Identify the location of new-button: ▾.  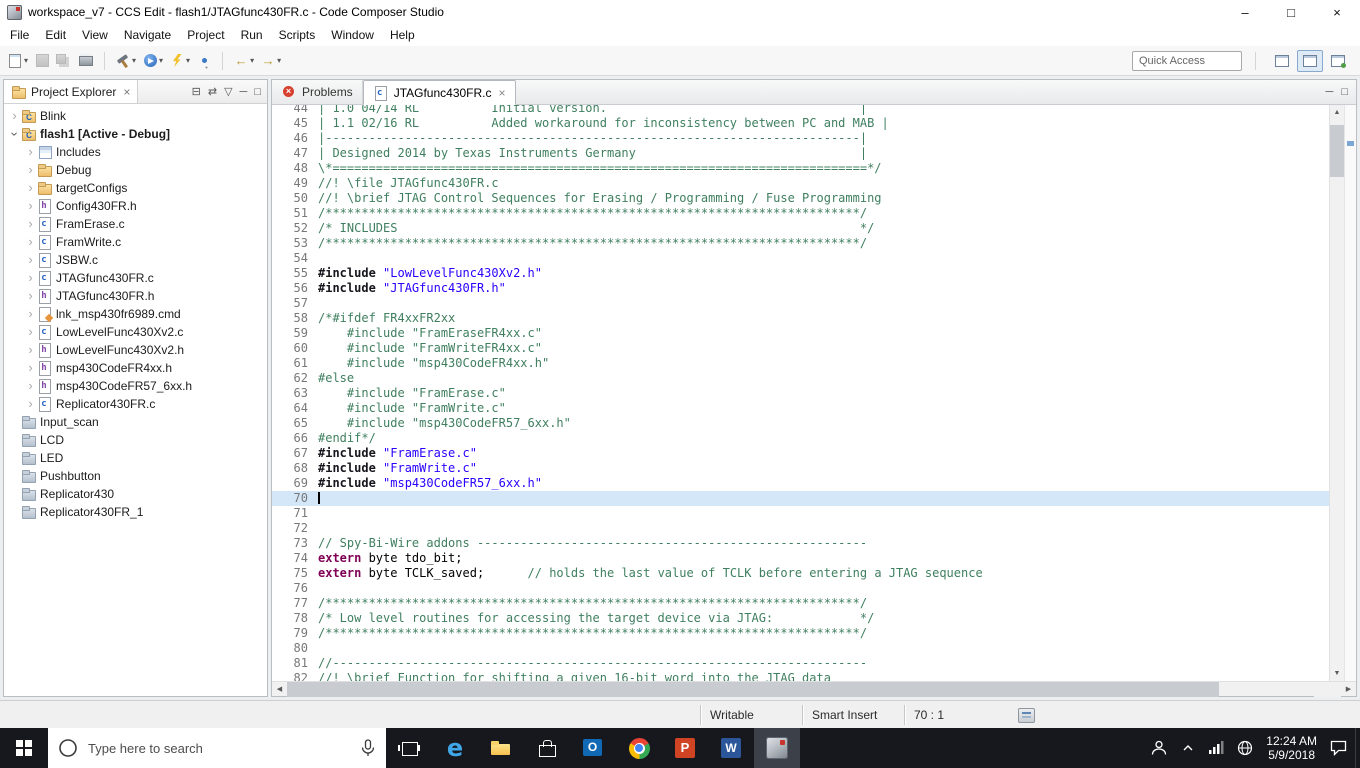
(17, 61).